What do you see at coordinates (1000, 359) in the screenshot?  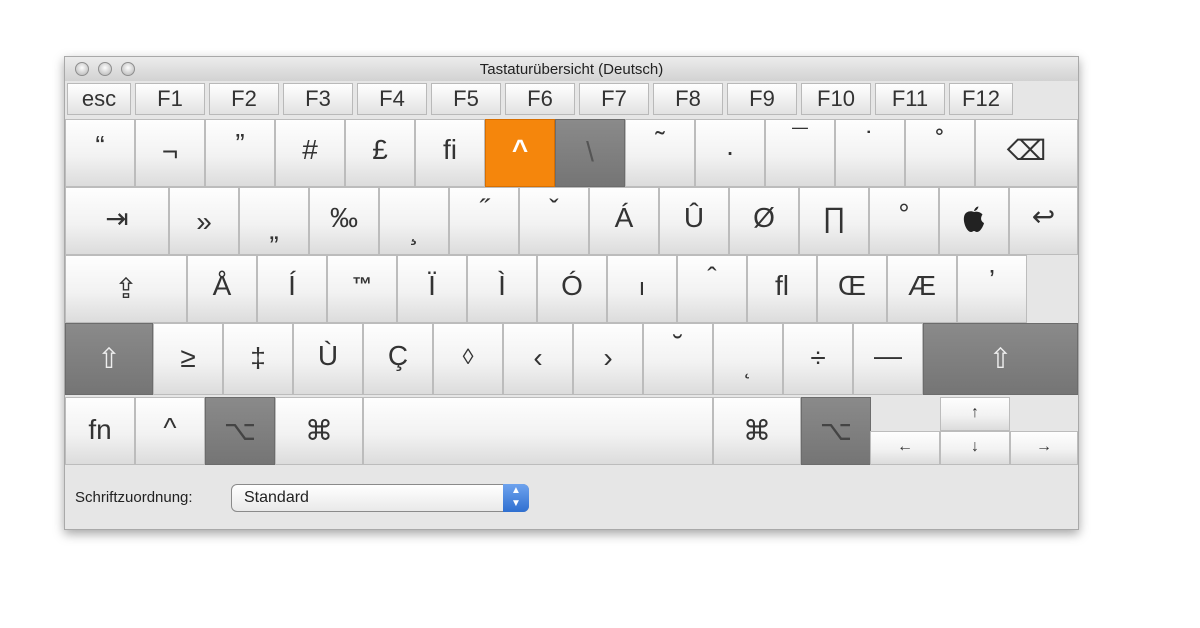 I see `key-shift-right: ⇧` at bounding box center [1000, 359].